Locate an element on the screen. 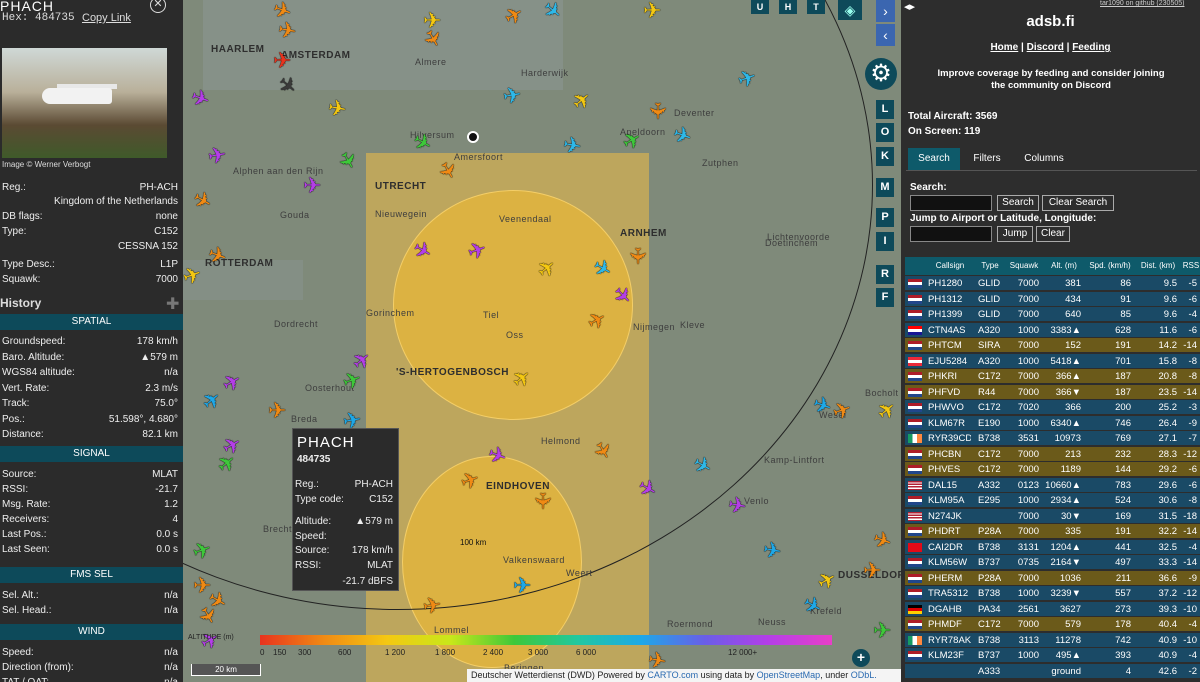  map-button-m: M is located at coordinates (885, 187).